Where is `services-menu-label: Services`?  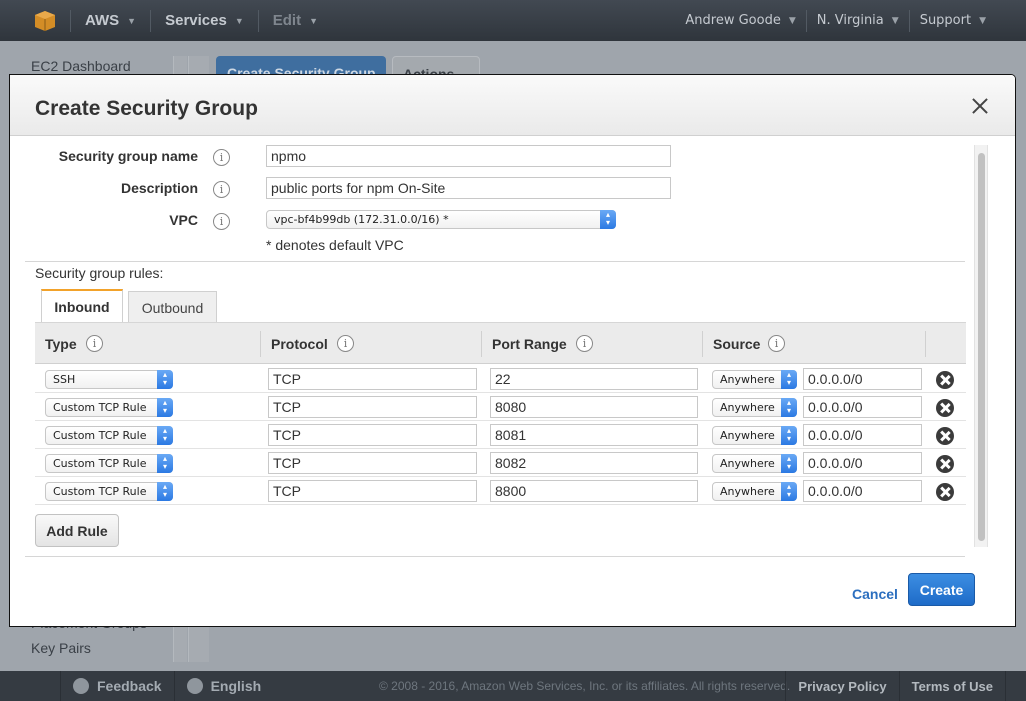 services-menu-label: Services is located at coordinates (196, 20).